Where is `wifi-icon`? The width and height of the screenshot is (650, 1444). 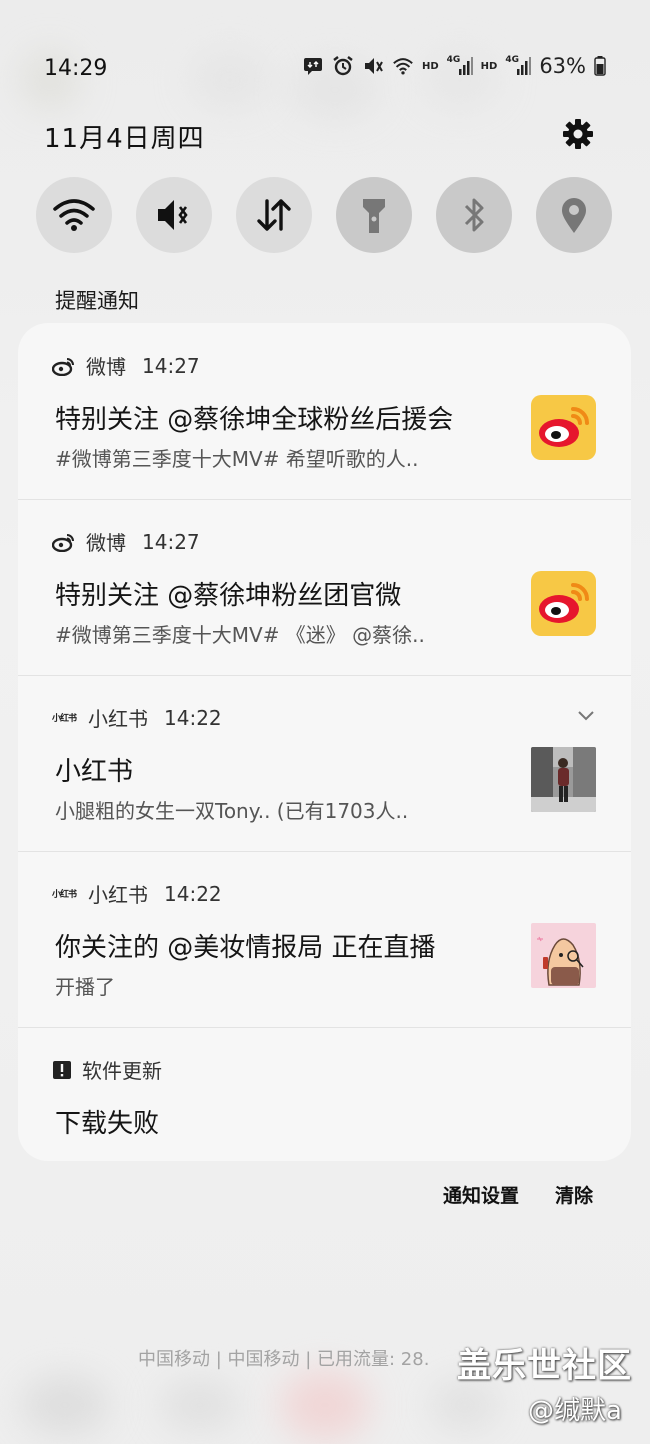 wifi-icon is located at coordinates (74, 215).